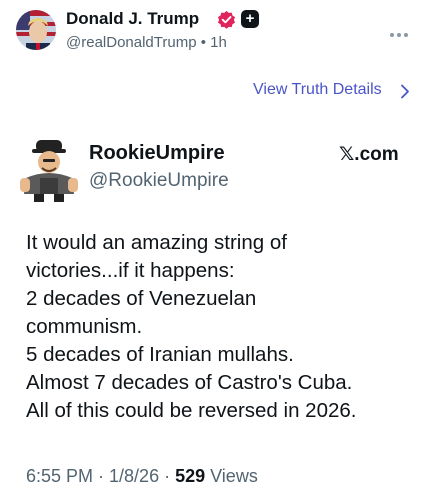  I want to click on avatar, so click(36, 30).